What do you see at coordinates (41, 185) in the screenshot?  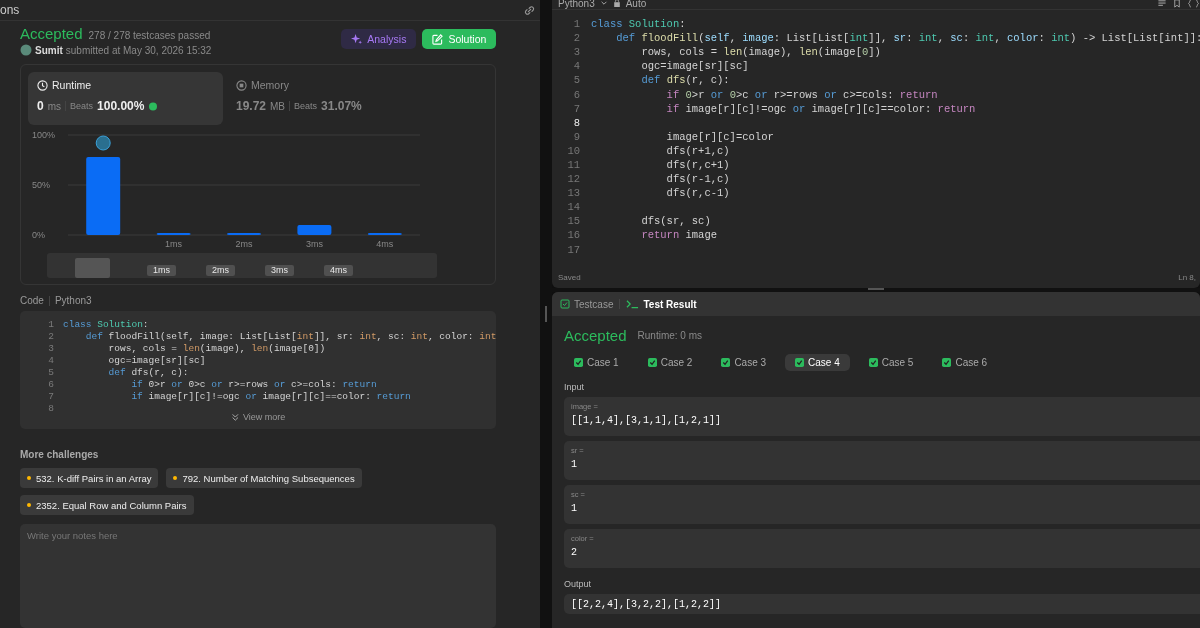 I see `axis-label: 50%` at bounding box center [41, 185].